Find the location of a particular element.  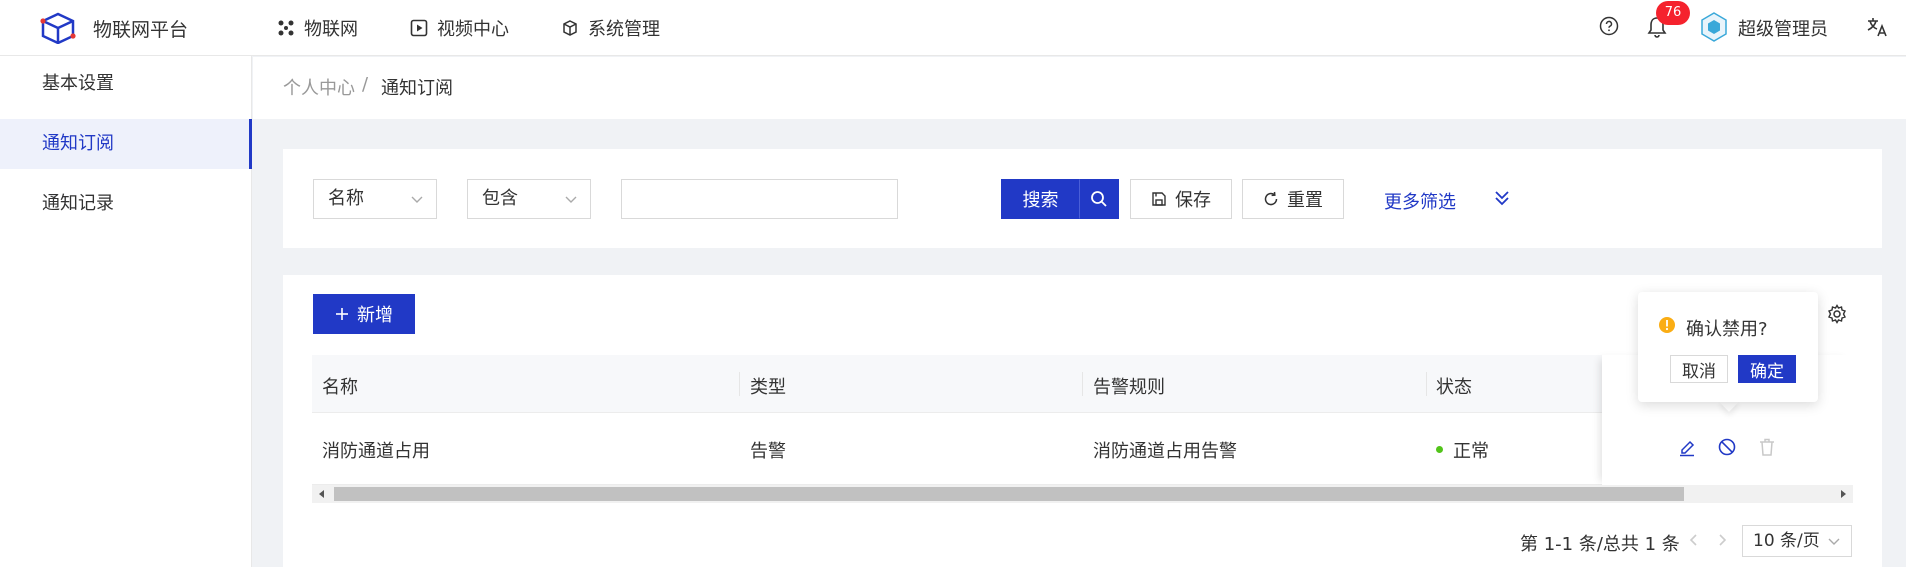

top-bar: 物联网平台 物联网 视频中心 系统管理 76 超级管理员 is located at coordinates (953, 28).